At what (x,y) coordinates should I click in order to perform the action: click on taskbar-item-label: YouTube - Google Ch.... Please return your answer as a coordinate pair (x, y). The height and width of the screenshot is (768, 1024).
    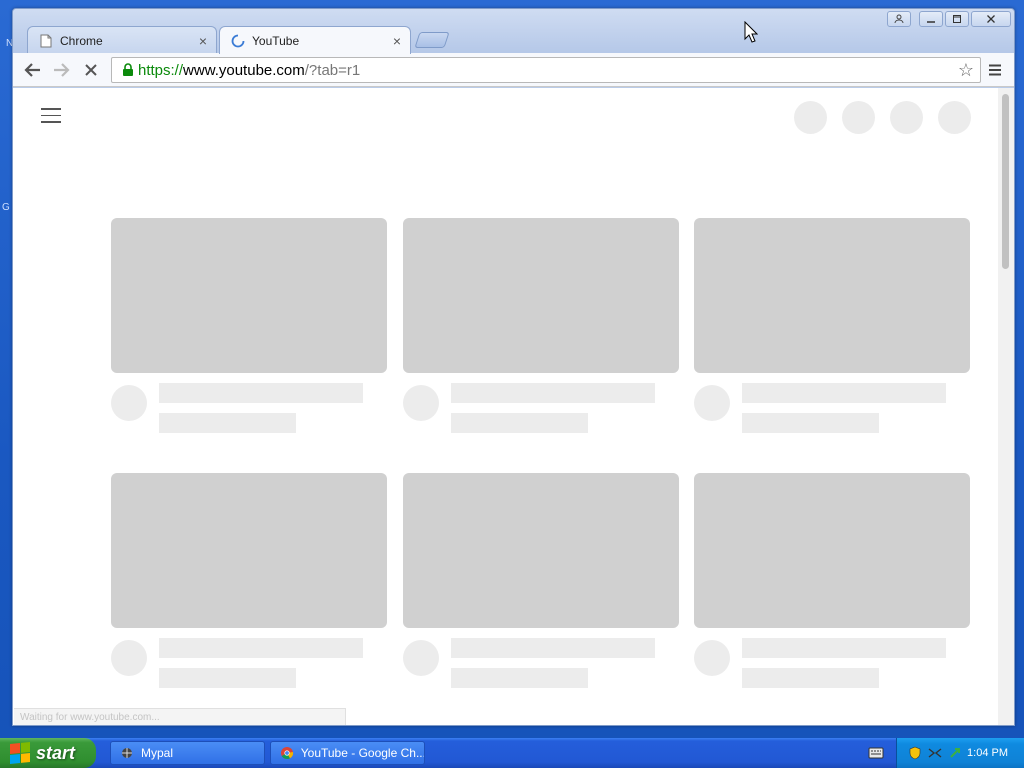
    Looking at the image, I should click on (362, 753).